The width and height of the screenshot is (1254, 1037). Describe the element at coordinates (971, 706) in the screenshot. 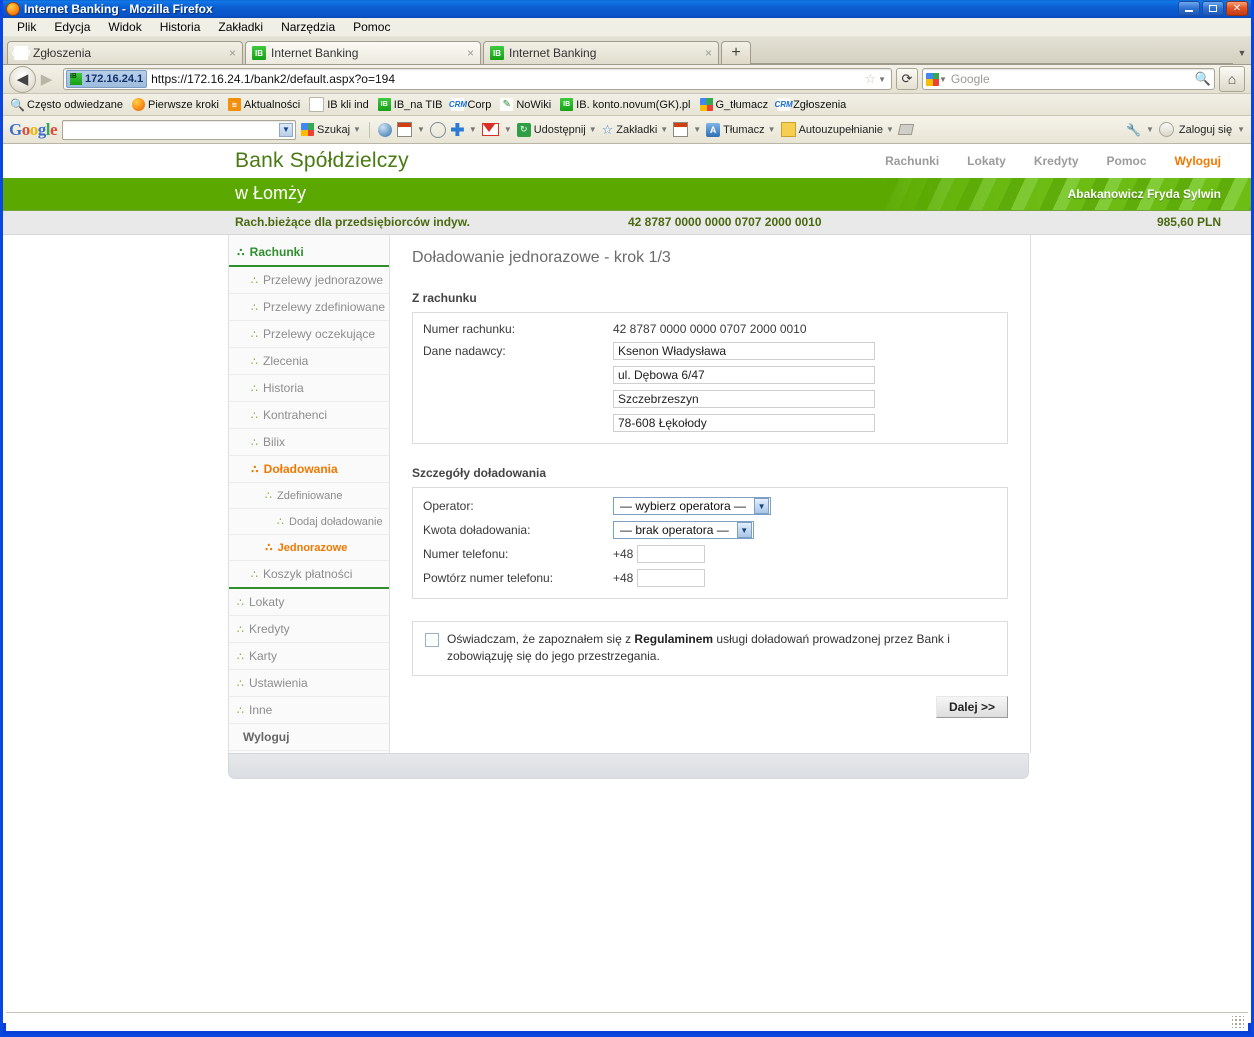

I see `next-button: Dalej >>` at that location.